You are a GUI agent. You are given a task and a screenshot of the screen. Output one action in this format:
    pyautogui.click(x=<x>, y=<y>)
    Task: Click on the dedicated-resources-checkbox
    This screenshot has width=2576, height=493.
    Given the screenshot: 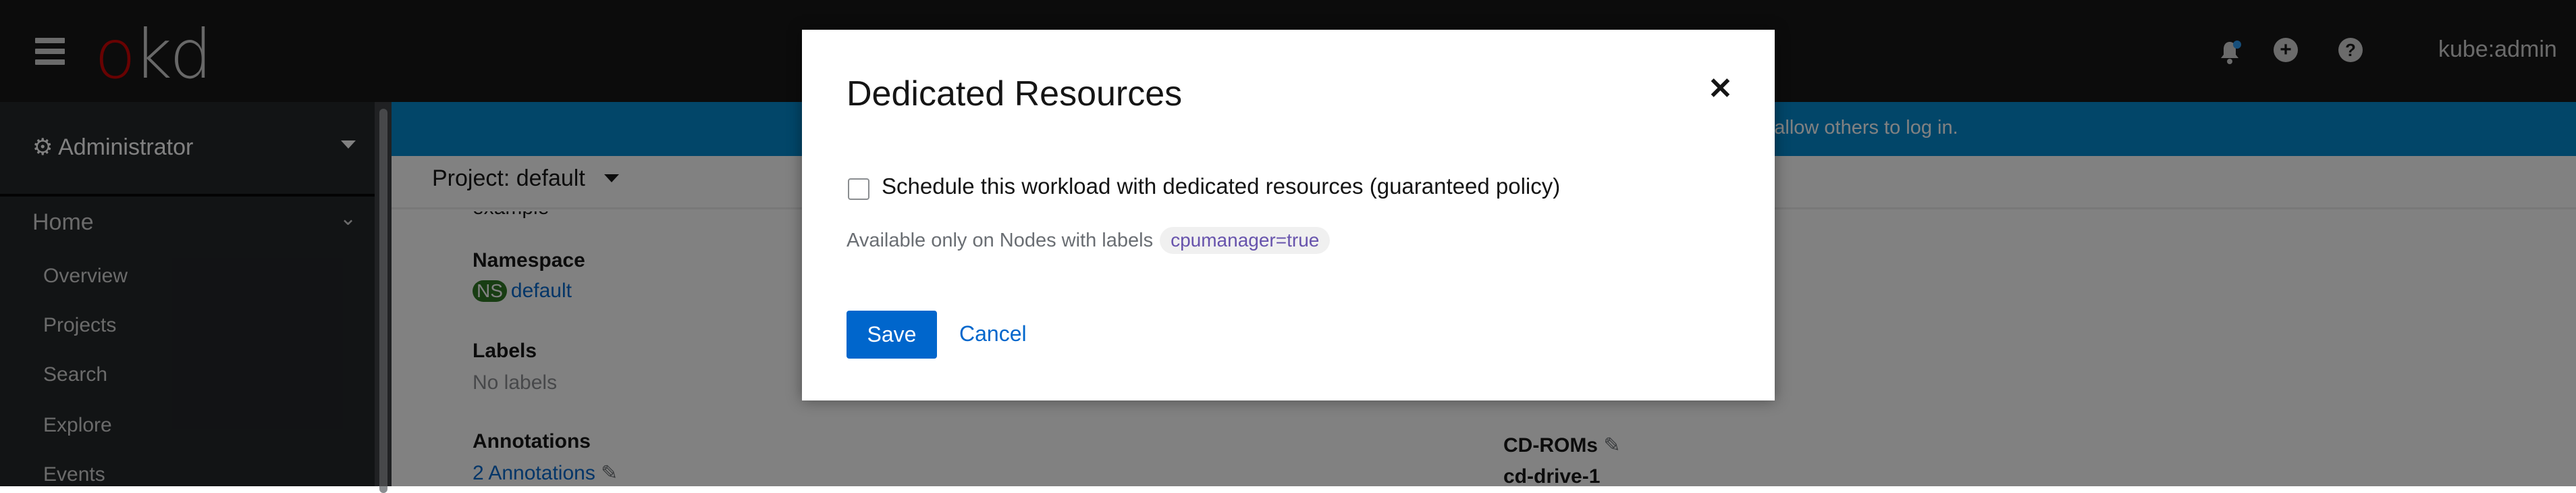 What is the action you would take?
    pyautogui.click(x=859, y=189)
    